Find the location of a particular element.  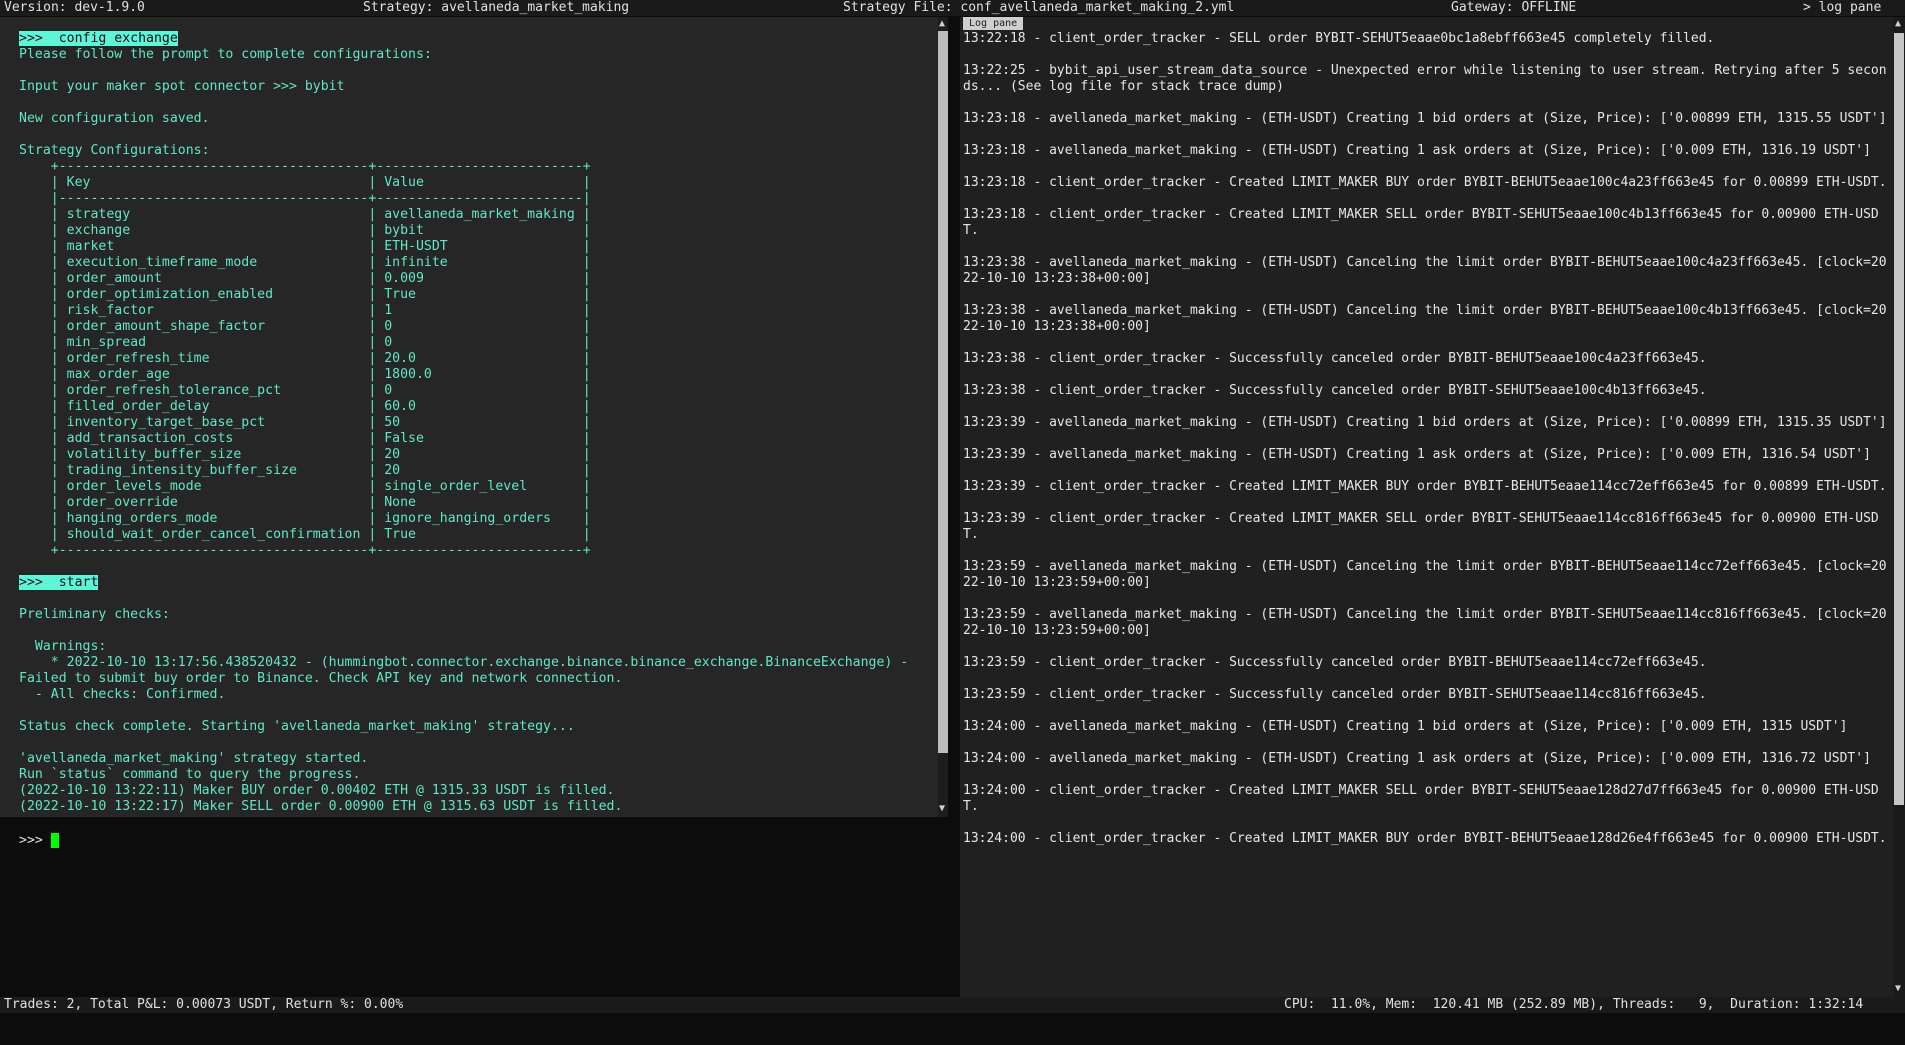

output-line: Warnings: is located at coordinates (63, 646).